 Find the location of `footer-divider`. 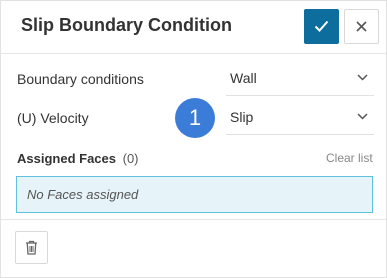

footer-divider is located at coordinates (193, 219).